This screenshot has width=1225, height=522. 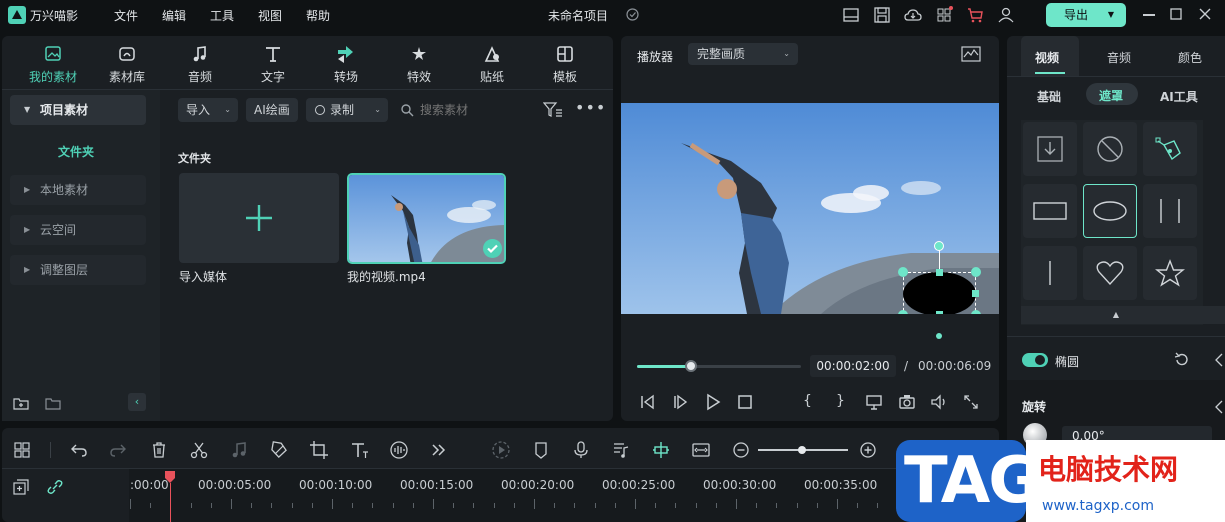 I want to click on microphone-icon, so click(x=581, y=450).